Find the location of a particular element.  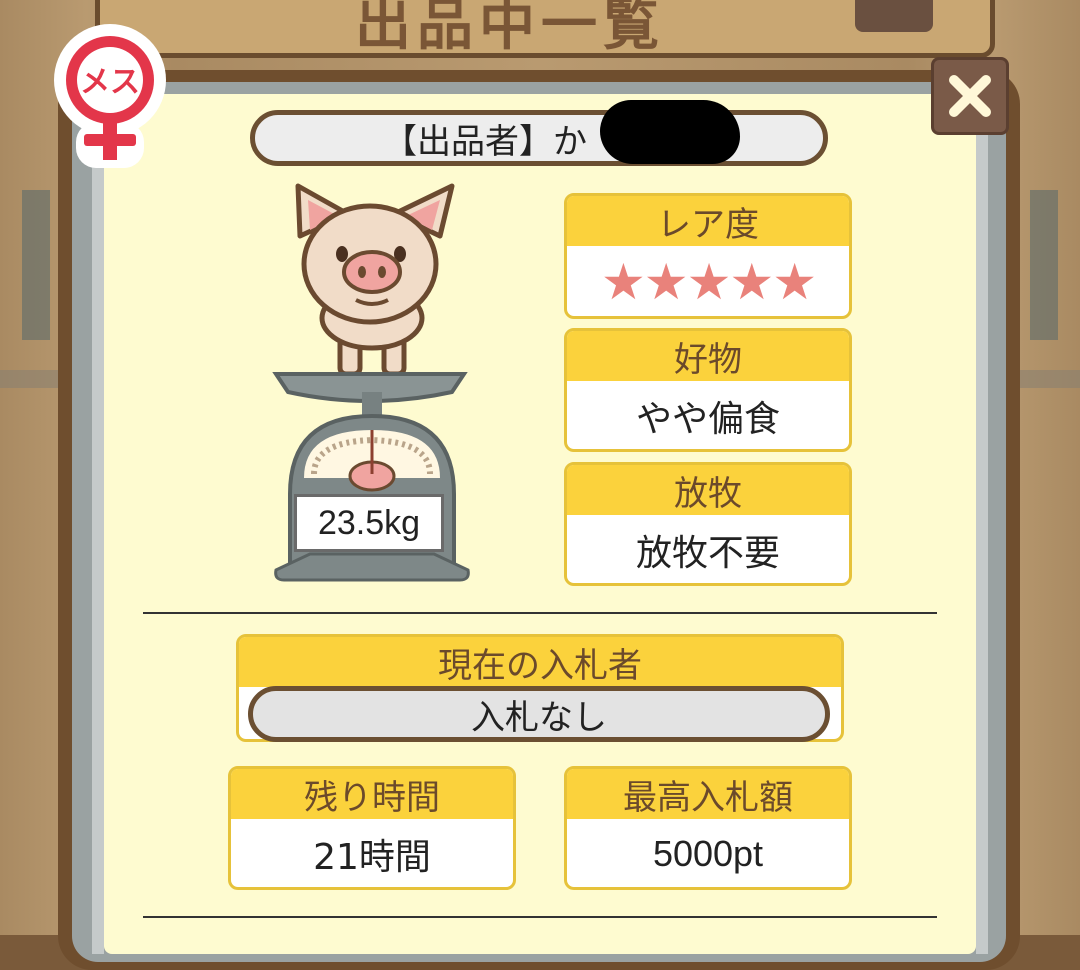

highest-bid-title: 最高入札額 is located at coordinates (708, 794).